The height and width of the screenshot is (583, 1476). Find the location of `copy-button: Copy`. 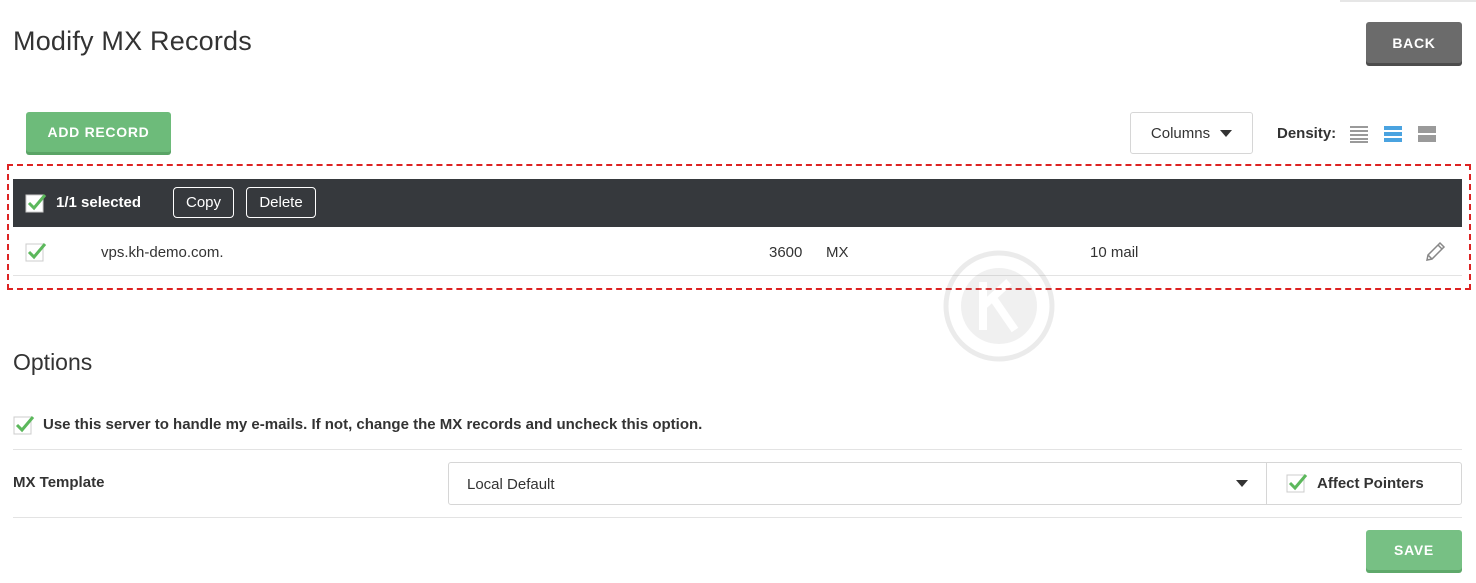

copy-button: Copy is located at coordinates (203, 202).